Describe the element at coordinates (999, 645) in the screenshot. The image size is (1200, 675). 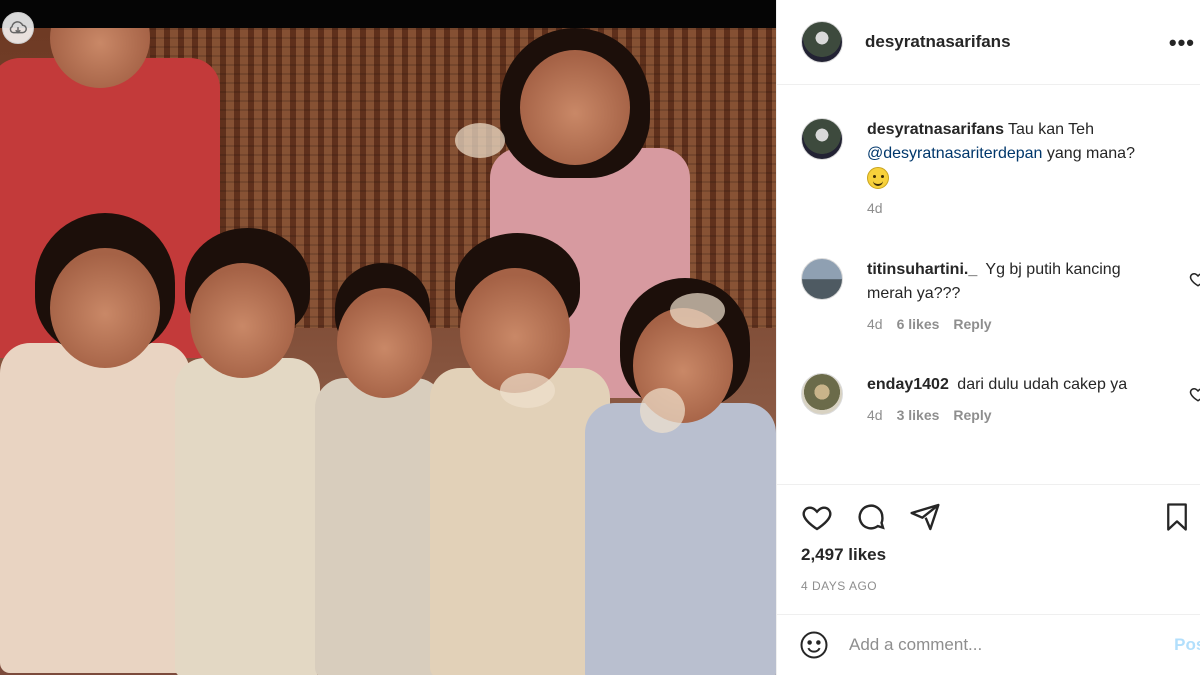
I see `comment-input` at that location.